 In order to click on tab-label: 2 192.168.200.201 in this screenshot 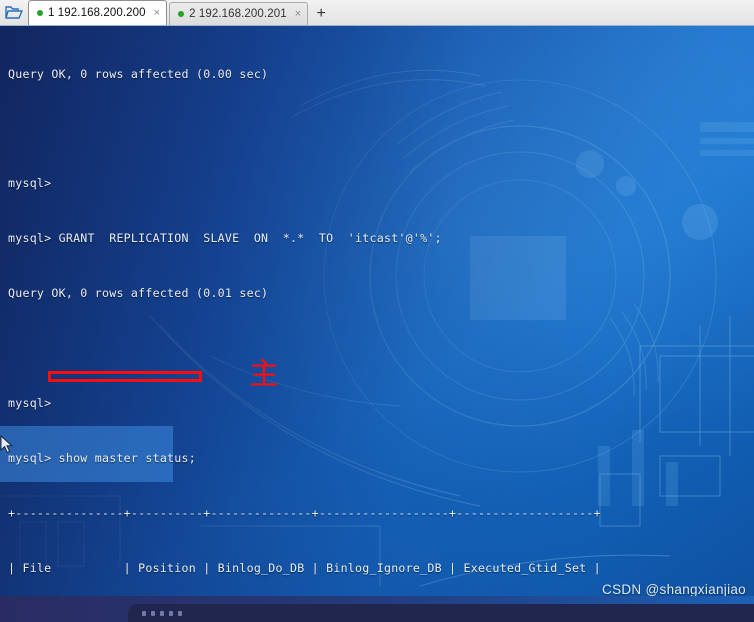, I will do `click(238, 14)`.